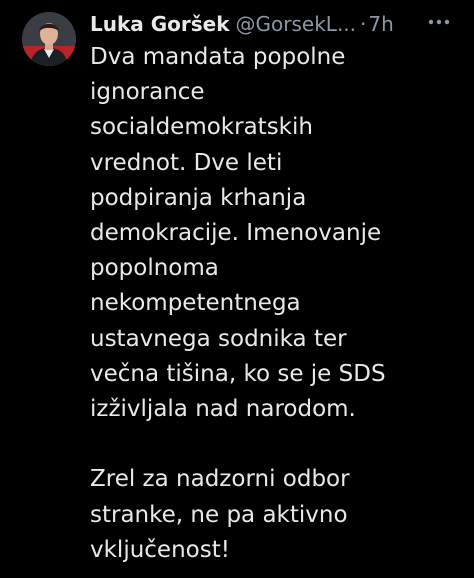 Image resolution: width=474 pixels, height=578 pixels. Describe the element at coordinates (439, 22) in the screenshot. I see `more-horizontal-icon` at that location.